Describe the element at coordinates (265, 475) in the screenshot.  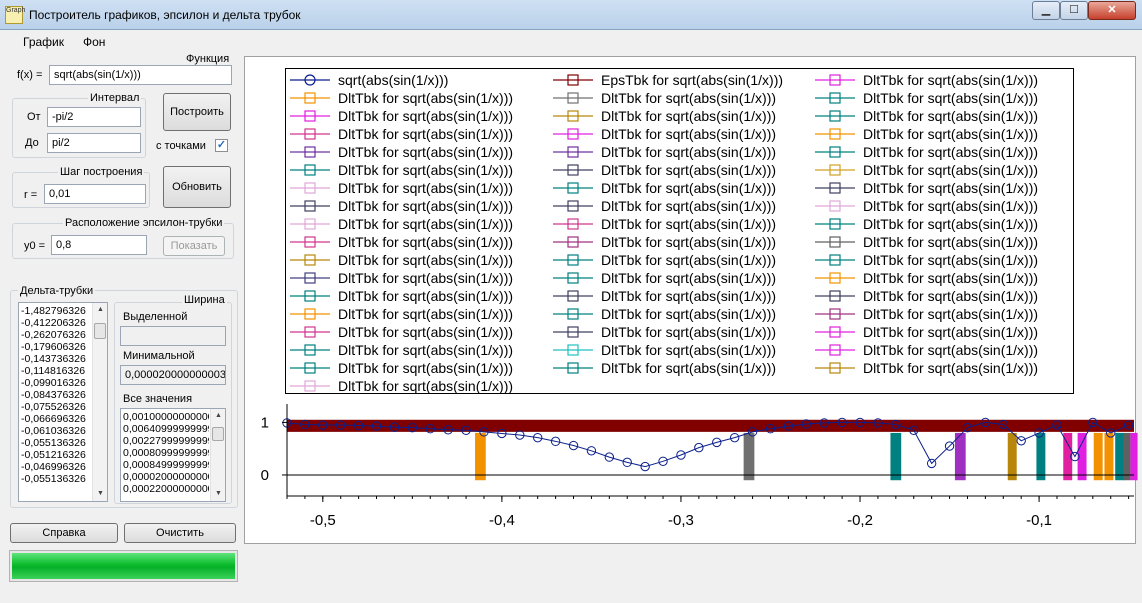
I see `y-tick-label: 0` at that location.